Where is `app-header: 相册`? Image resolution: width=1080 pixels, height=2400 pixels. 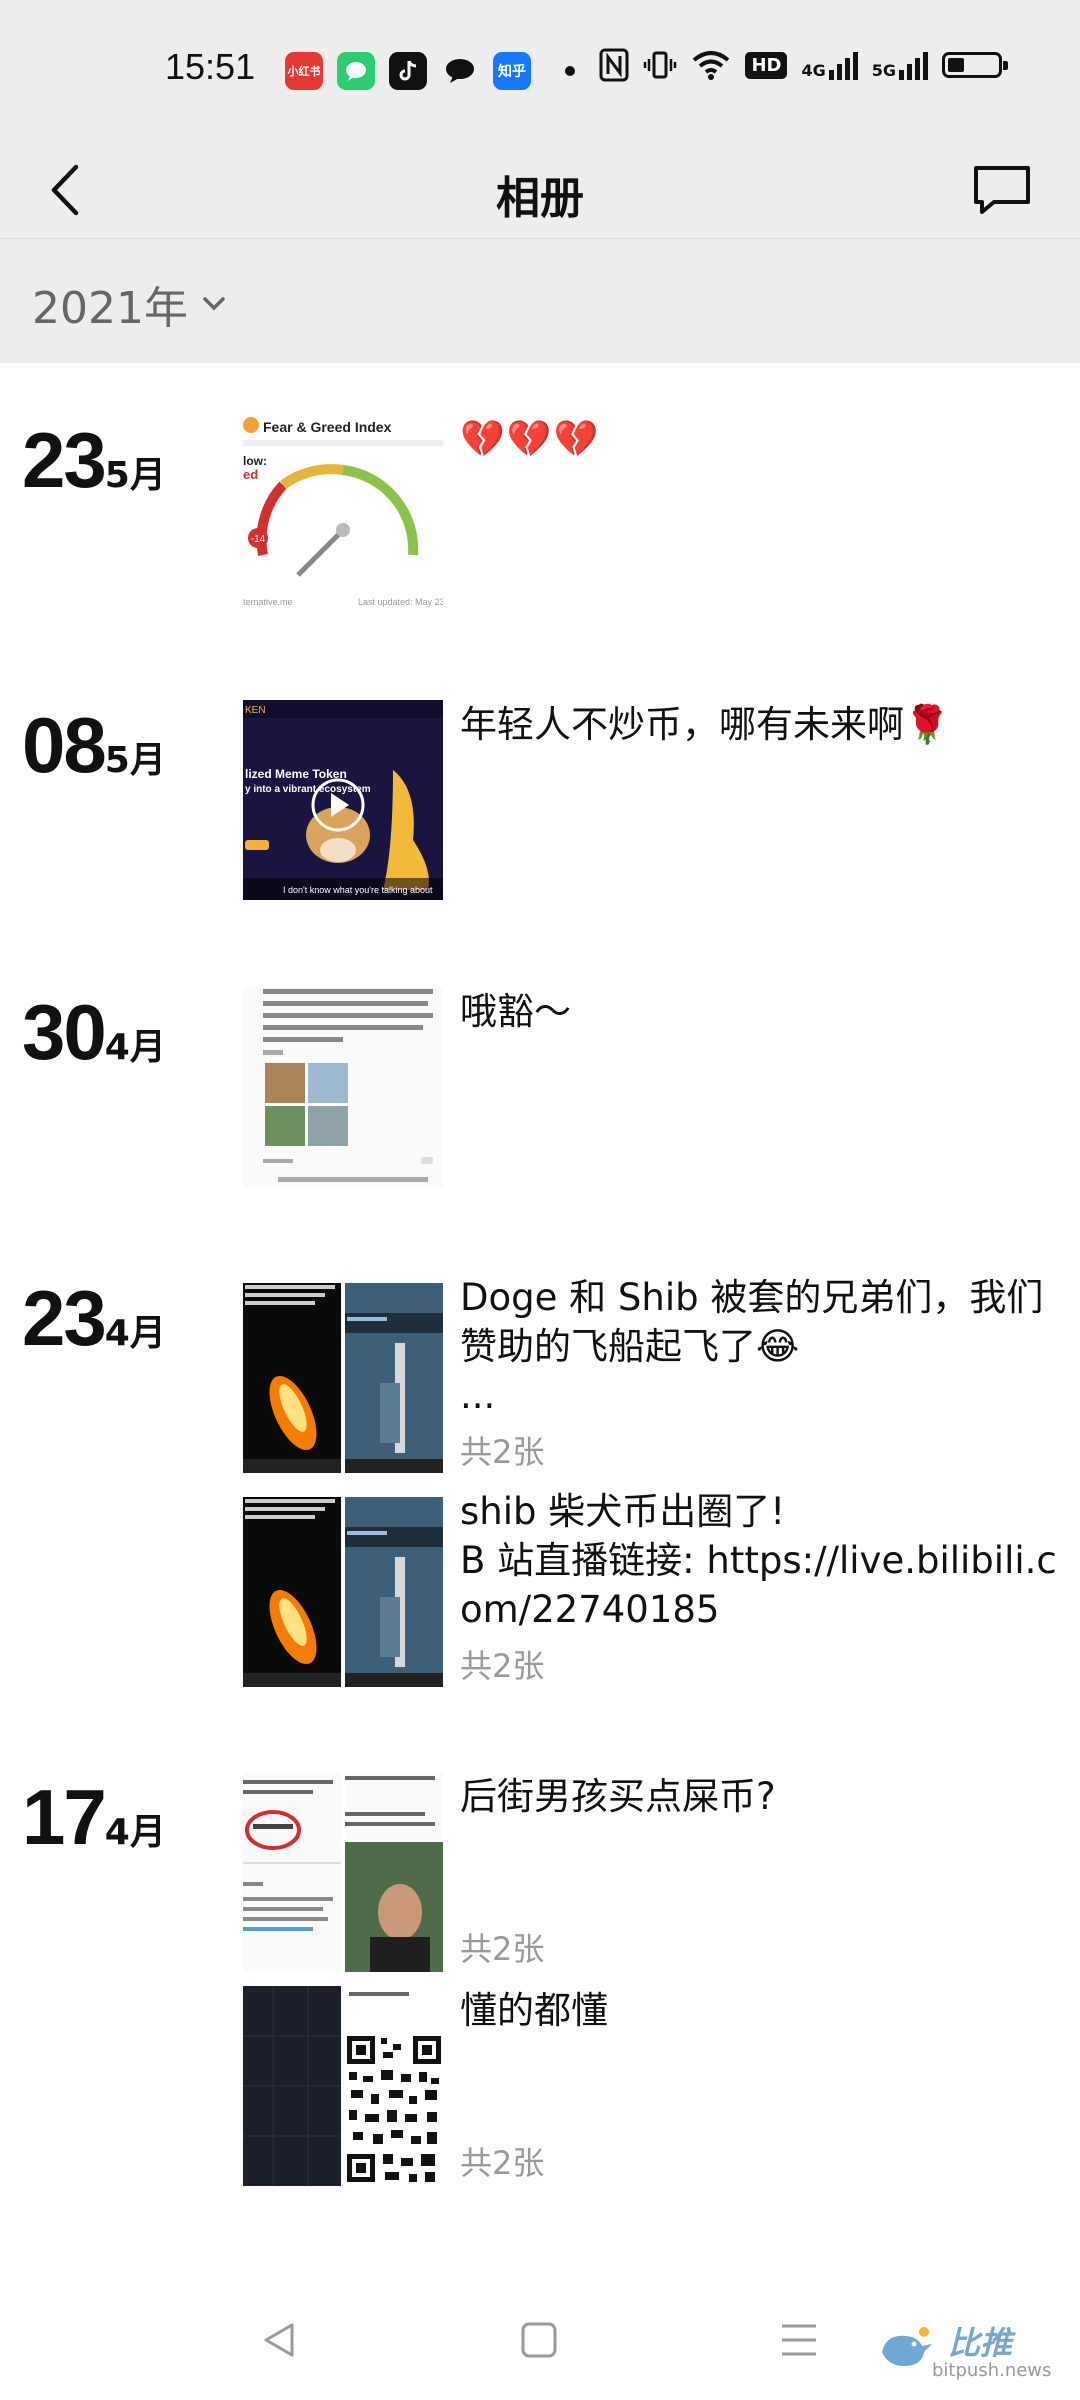
app-header: 相册 is located at coordinates (540, 189).